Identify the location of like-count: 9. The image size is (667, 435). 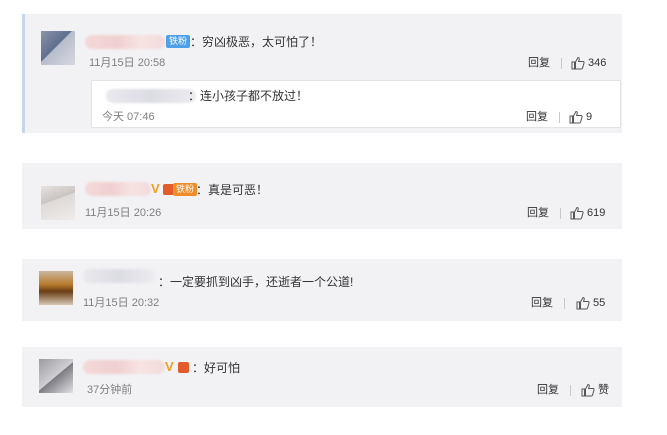
(589, 117).